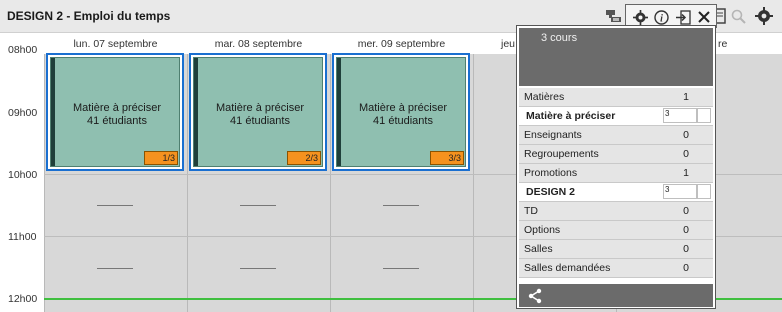  I want to click on summary-label: TD, so click(531, 211).